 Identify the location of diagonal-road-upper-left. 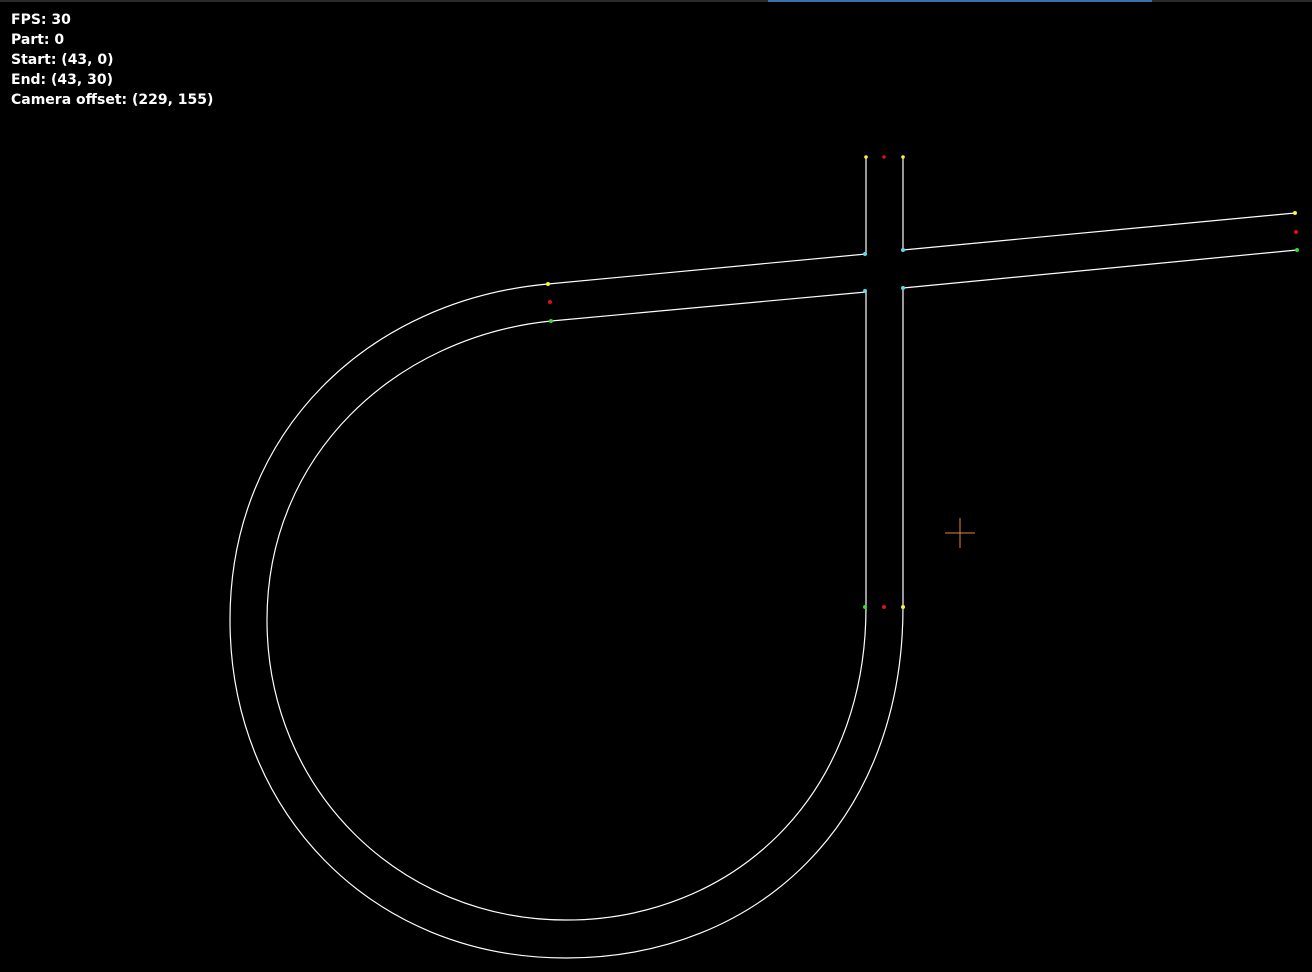
(707, 269).